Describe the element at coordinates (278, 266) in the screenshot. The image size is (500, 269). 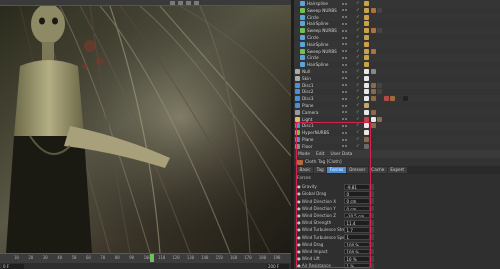
I see `timeline-end-field: 200 F` at that location.